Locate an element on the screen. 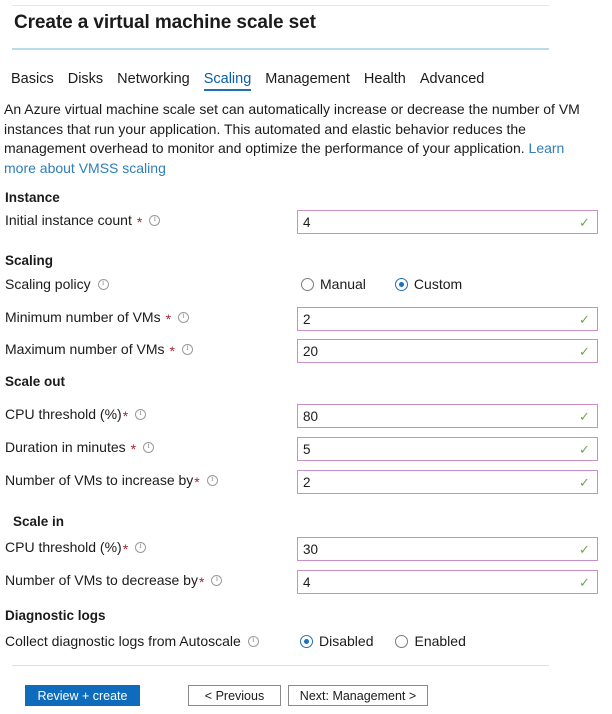  input-value: 5 is located at coordinates (307, 449).